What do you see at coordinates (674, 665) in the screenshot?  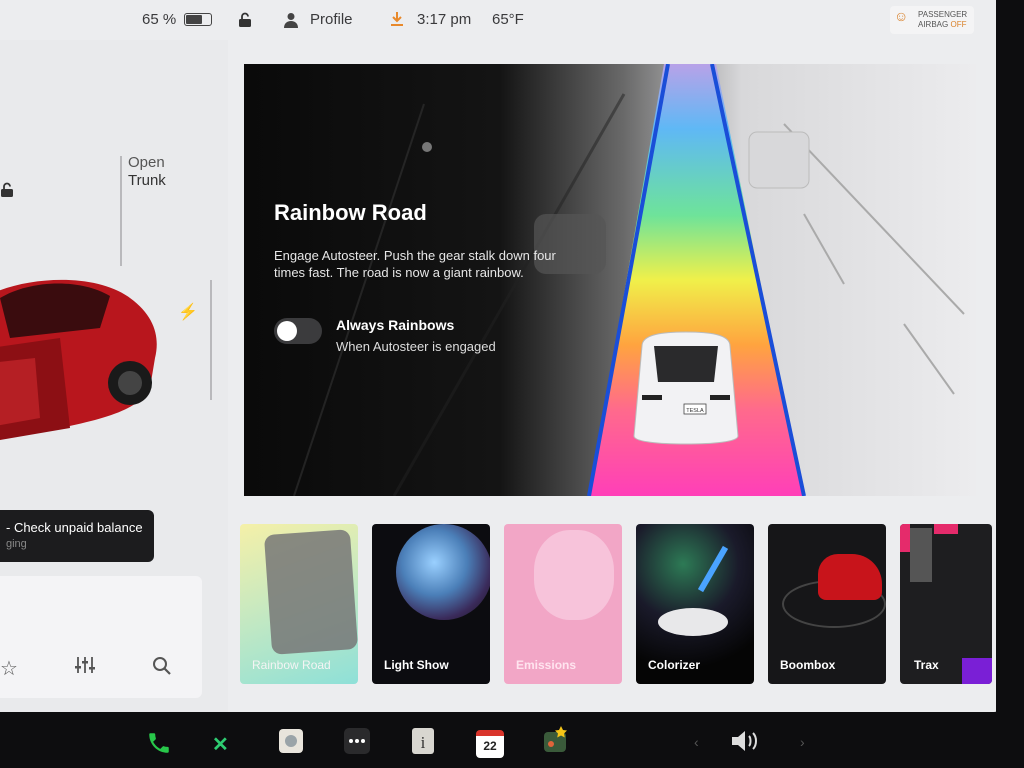 I see `tile-label: Colorizer` at bounding box center [674, 665].